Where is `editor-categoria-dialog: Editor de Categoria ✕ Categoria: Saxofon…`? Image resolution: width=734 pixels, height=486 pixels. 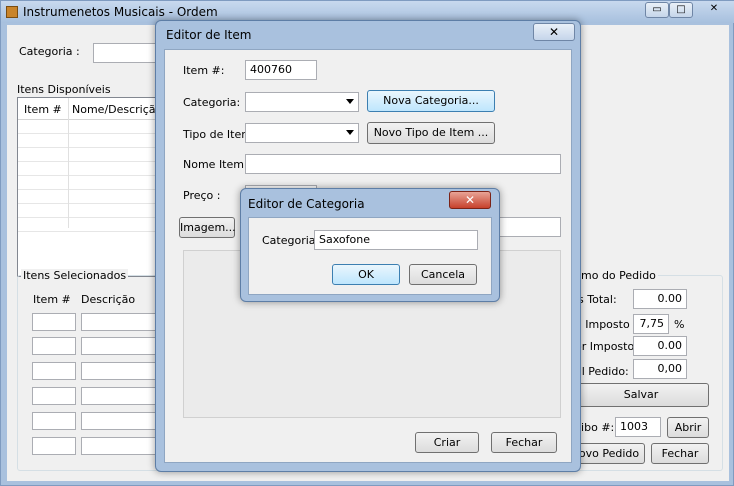
editor-categoria-dialog: Editor de Categoria ✕ Categoria: Saxofon… is located at coordinates (370, 245).